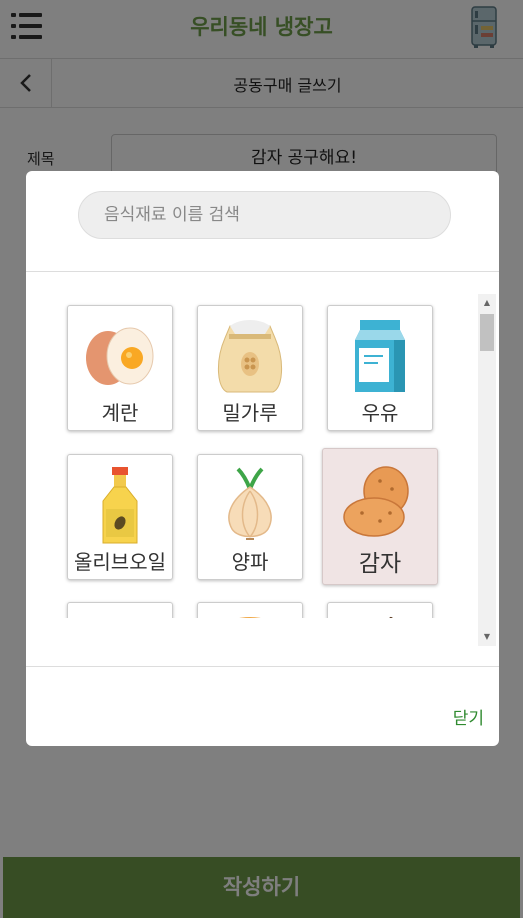 This screenshot has width=523, height=918. What do you see at coordinates (380, 413) in the screenshot?
I see `ingredient-label: 우유` at bounding box center [380, 413].